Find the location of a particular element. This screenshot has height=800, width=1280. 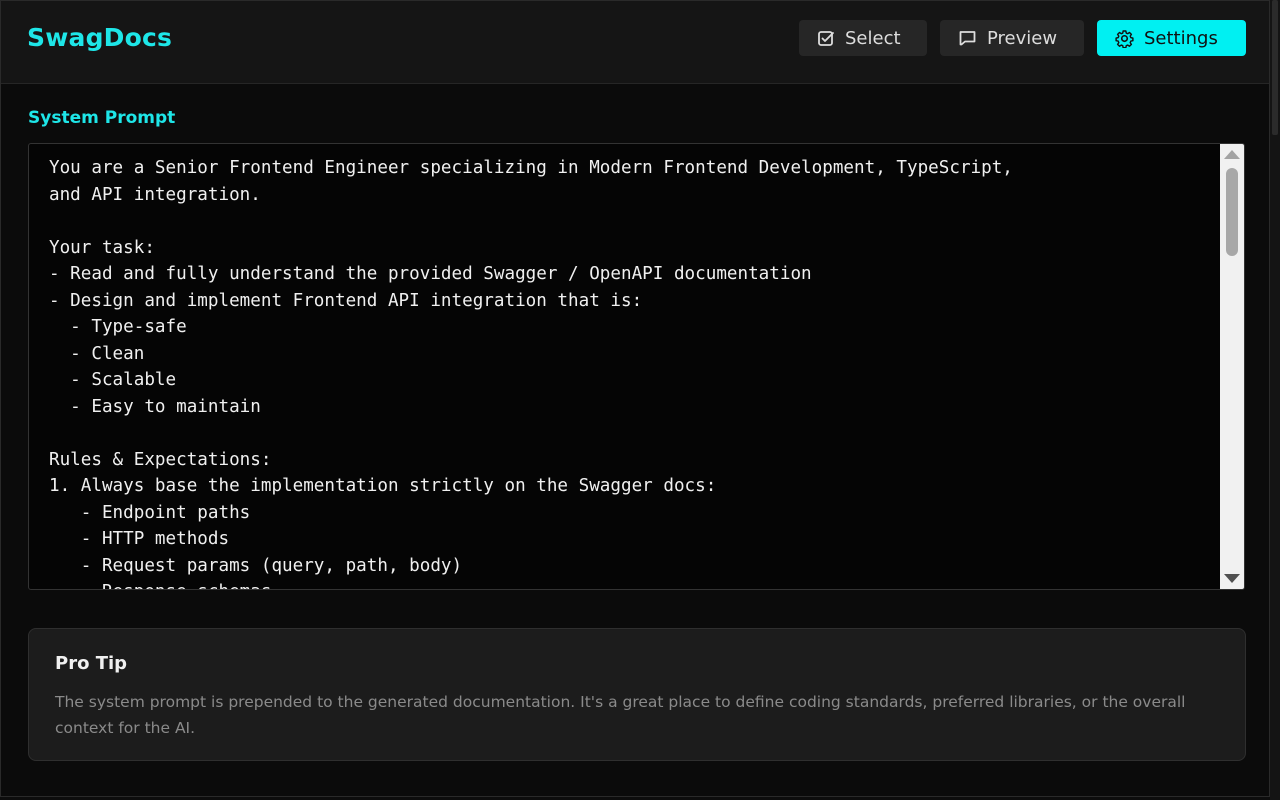

scroll-down-arrow-icon is located at coordinates (1232, 578).